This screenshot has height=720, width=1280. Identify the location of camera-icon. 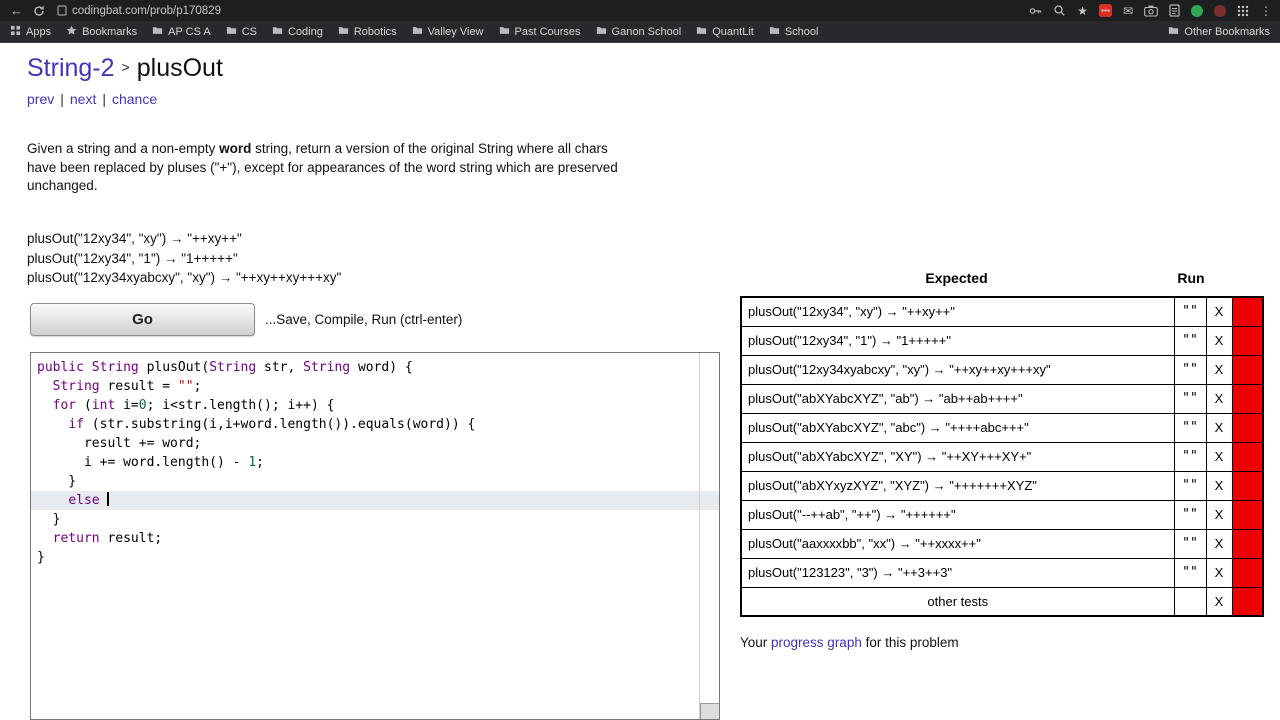
(1151, 11).